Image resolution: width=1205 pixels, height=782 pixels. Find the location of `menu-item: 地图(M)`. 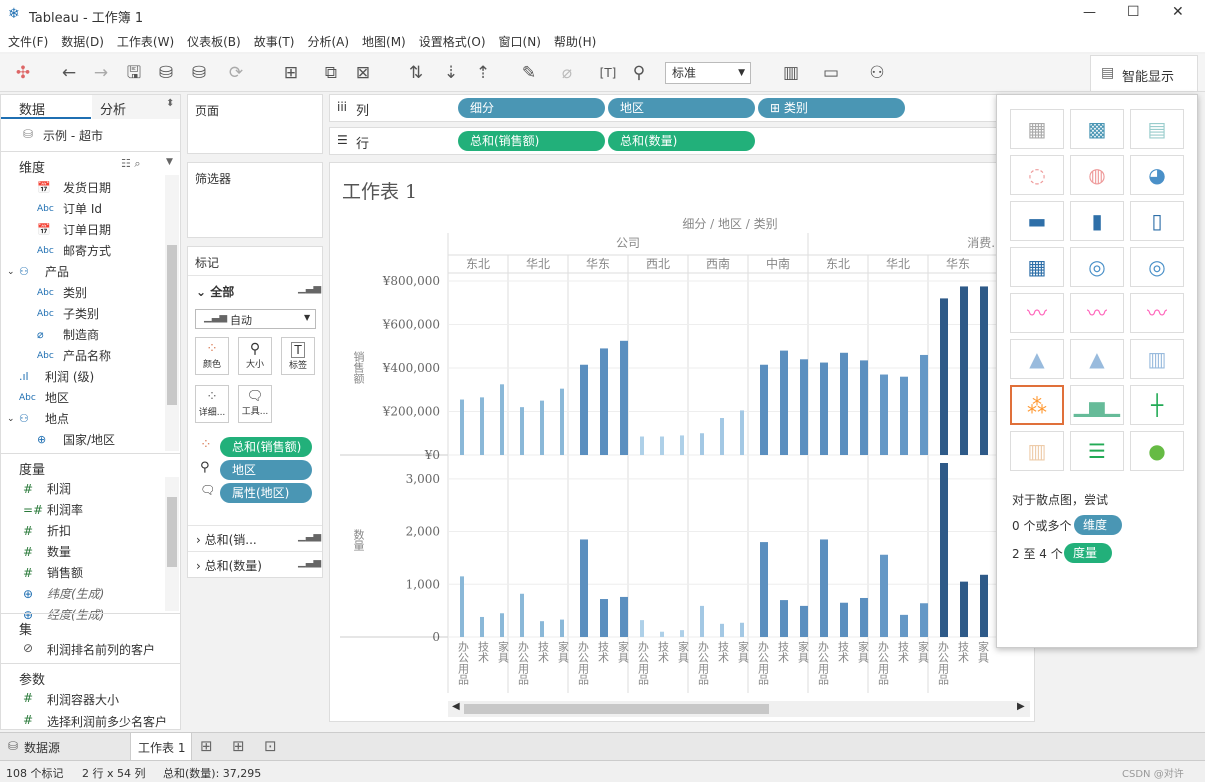

menu-item: 地图(M) is located at coordinates (382, 40).